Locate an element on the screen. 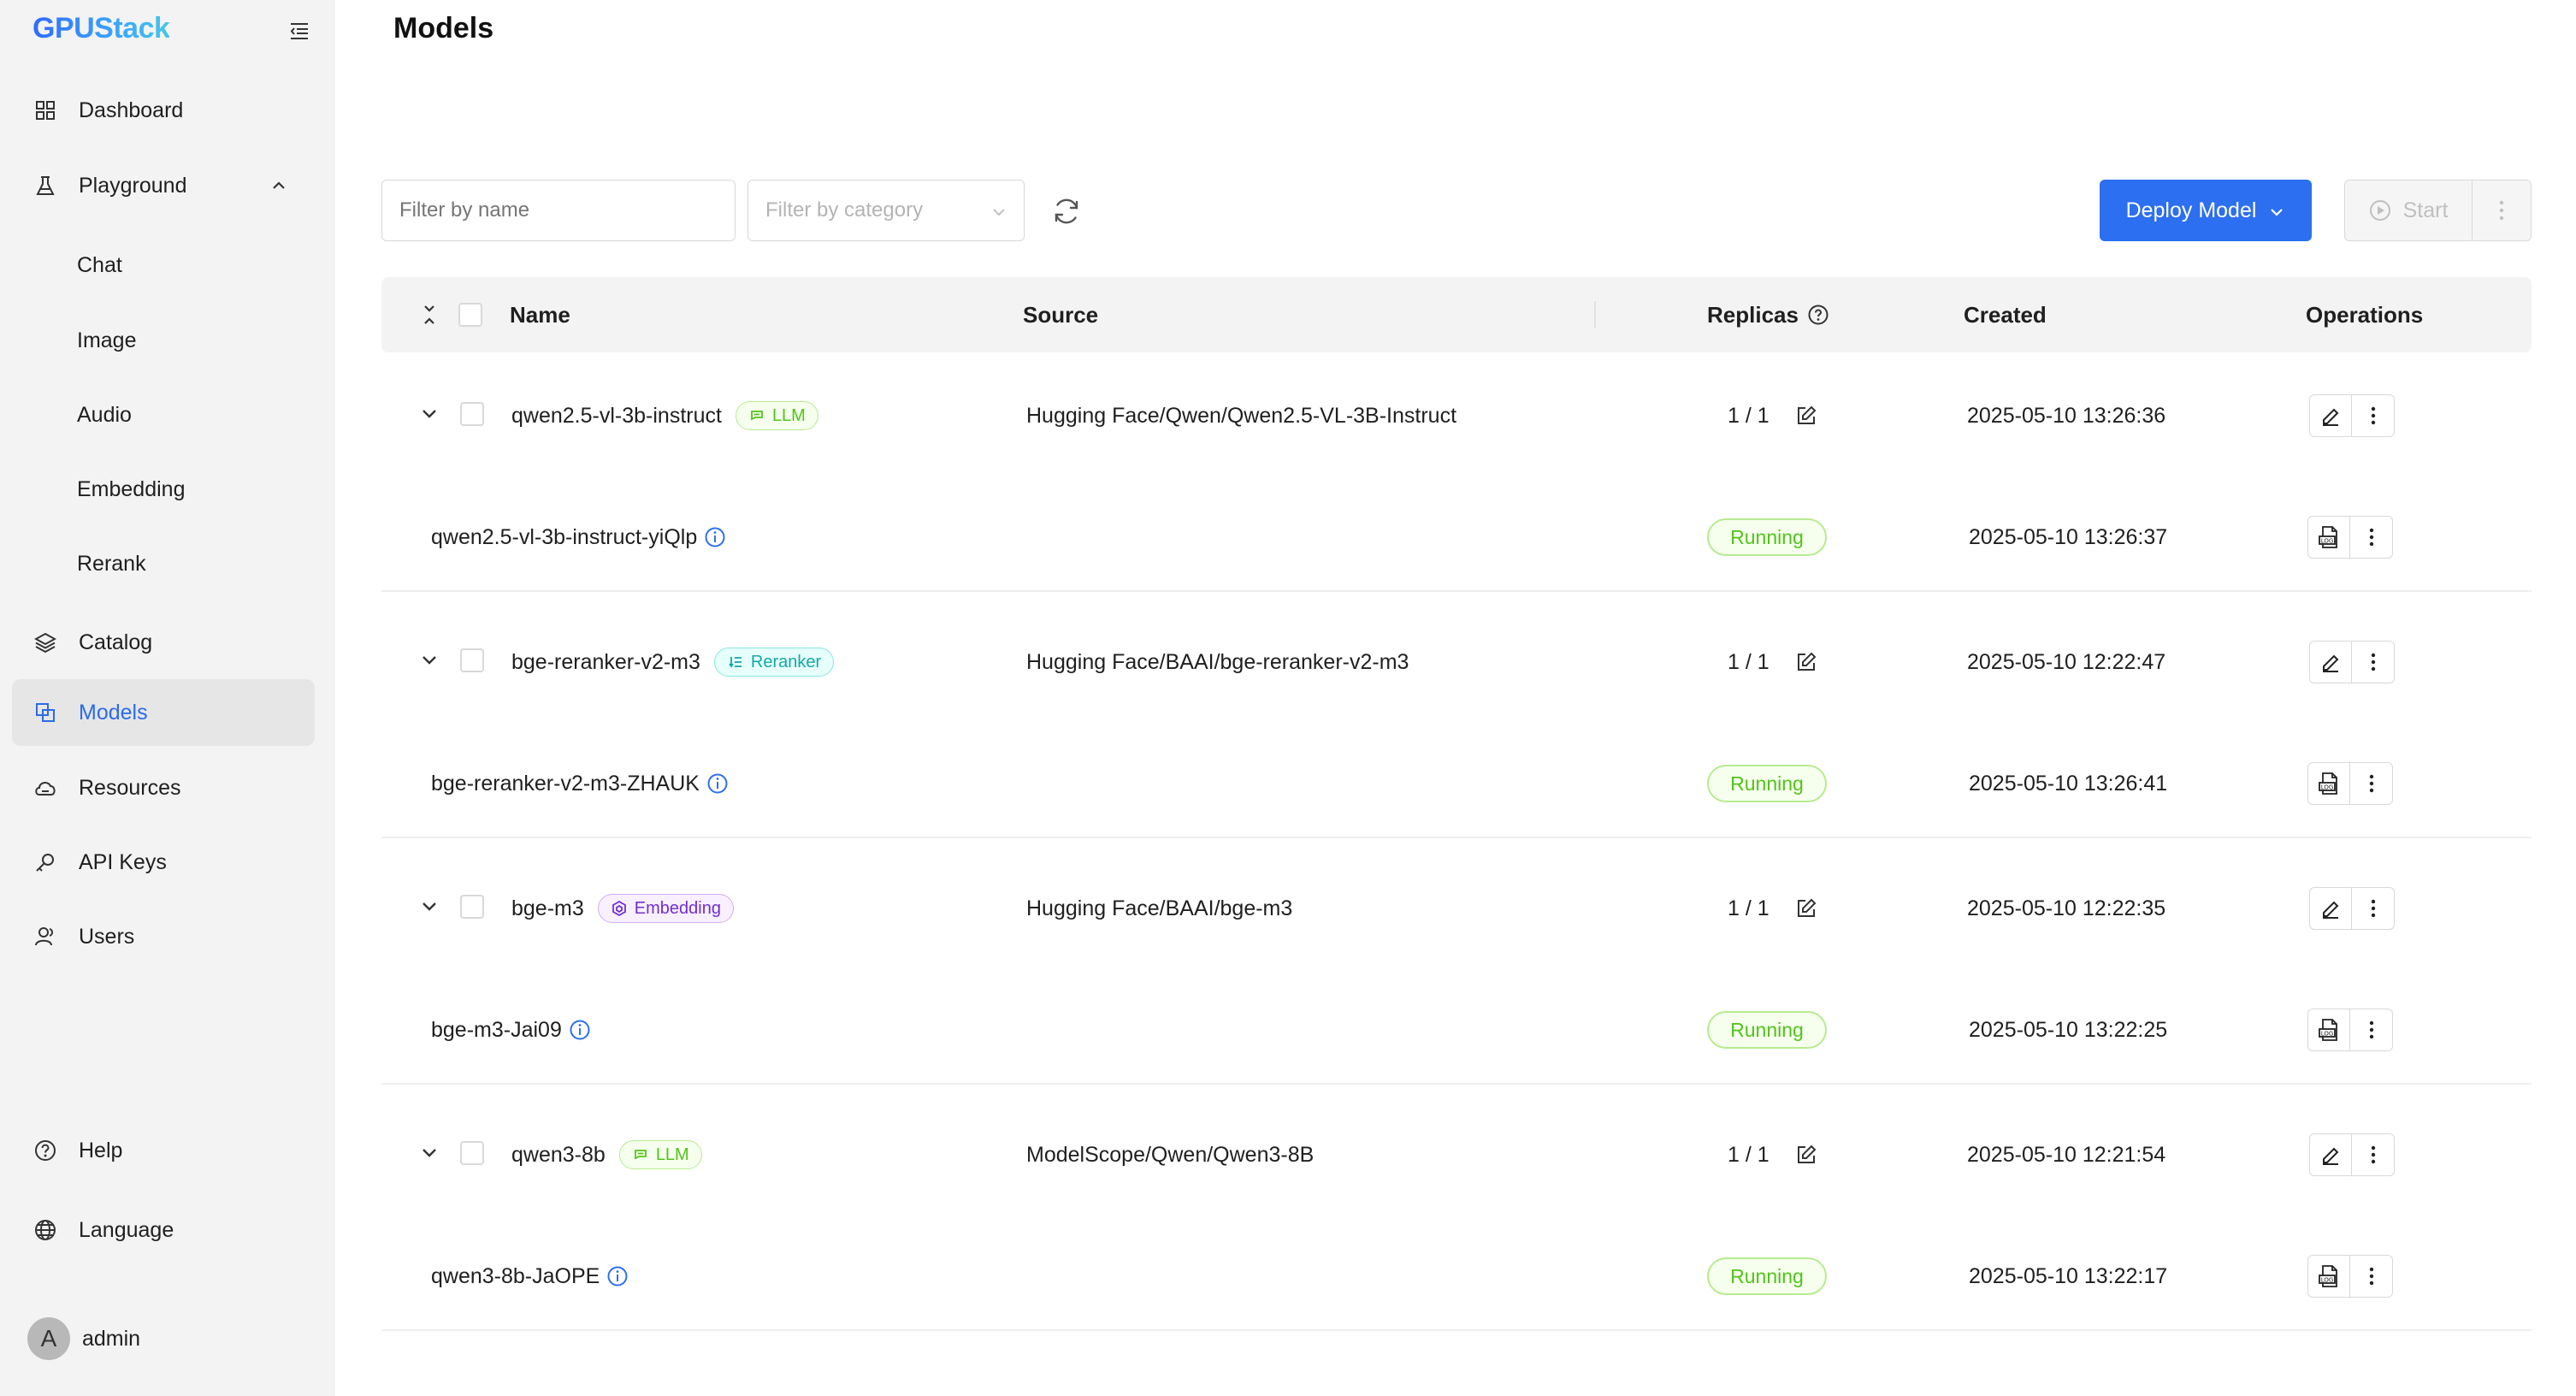 The height and width of the screenshot is (1396, 2576). start-button: Start is located at coordinates (2408, 210).